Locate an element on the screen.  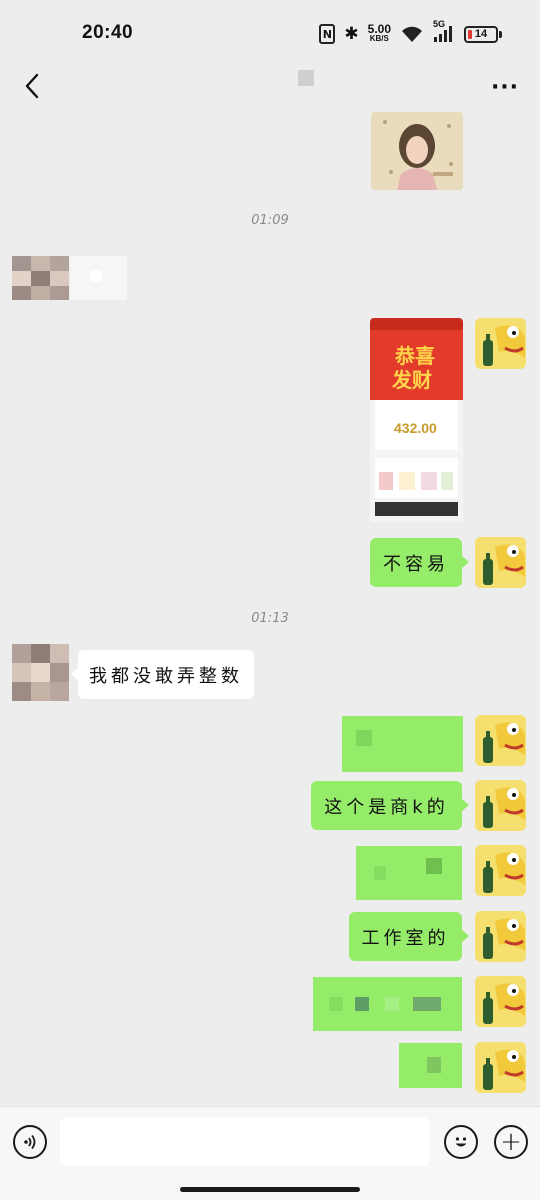
more-dots-icon: ··· is located at coordinates (505, 87).